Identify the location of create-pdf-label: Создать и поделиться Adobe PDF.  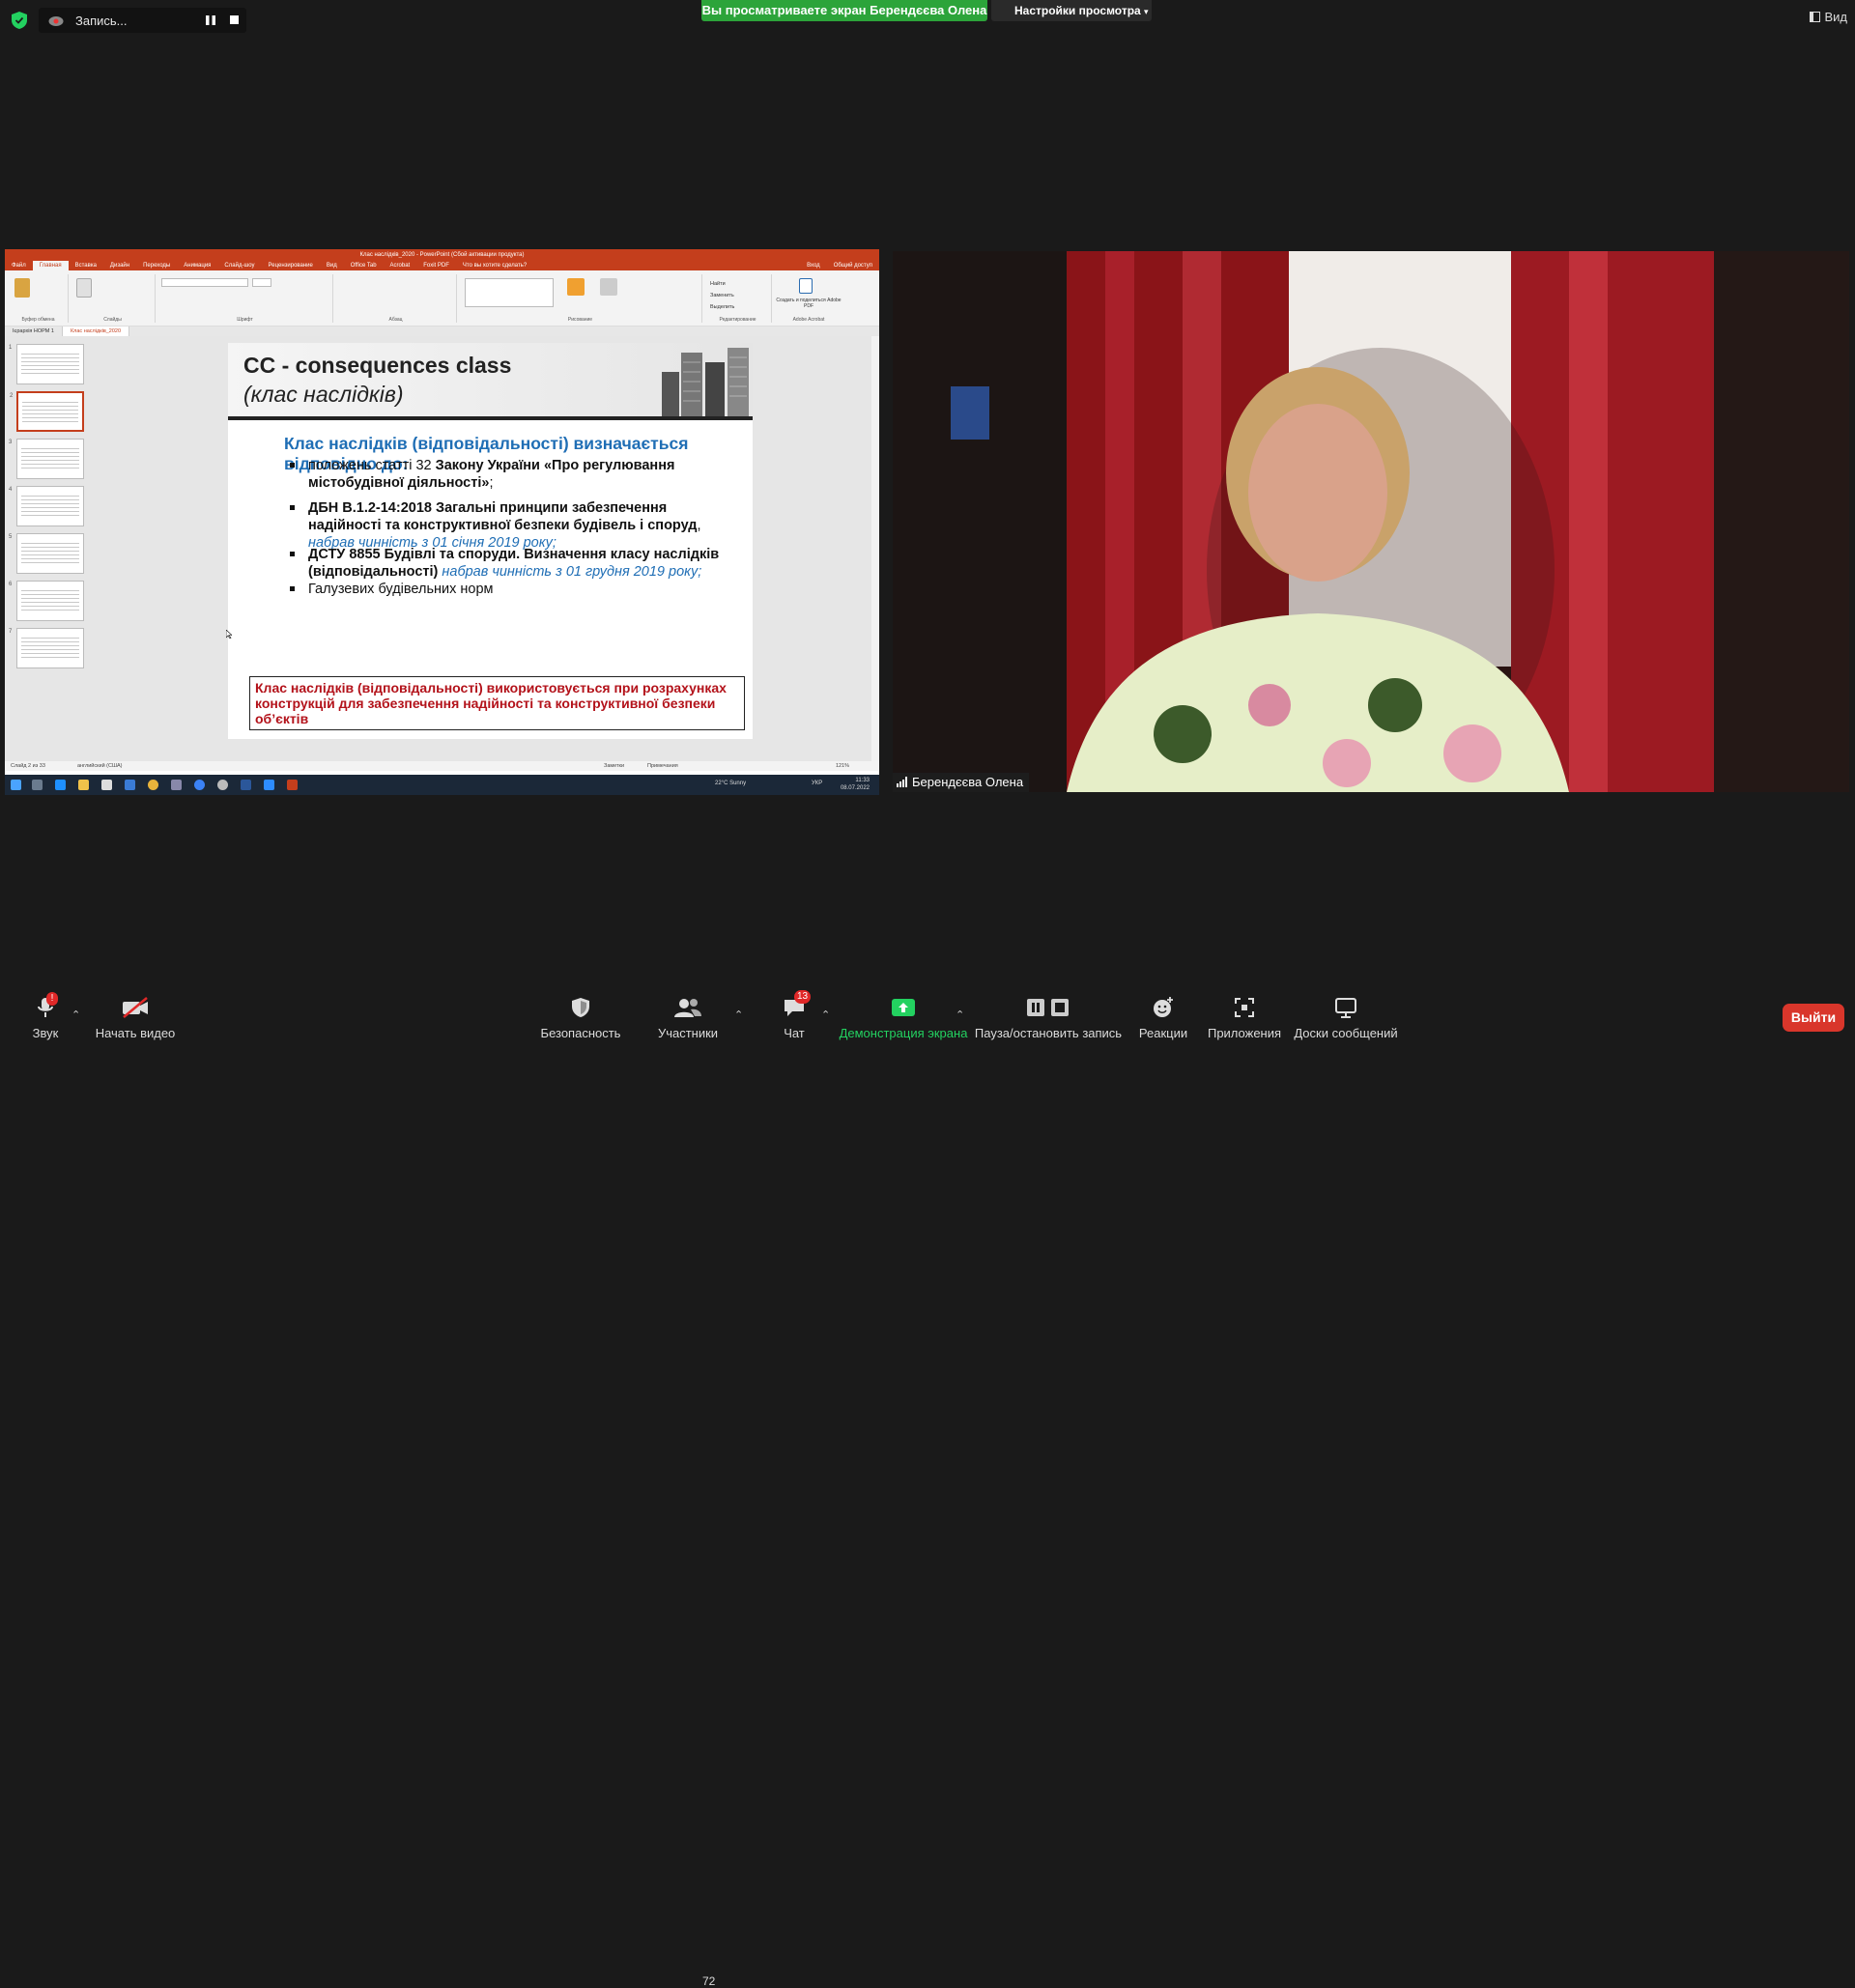
(809, 303).